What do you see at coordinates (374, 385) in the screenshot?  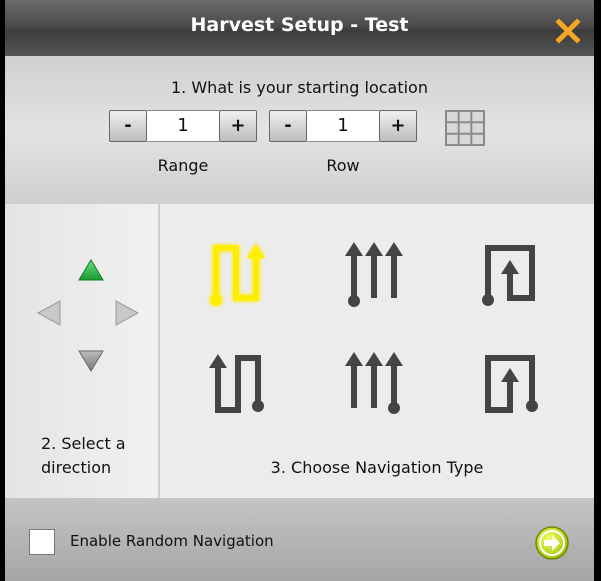 I see `parallel-rows-alt-icon` at bounding box center [374, 385].